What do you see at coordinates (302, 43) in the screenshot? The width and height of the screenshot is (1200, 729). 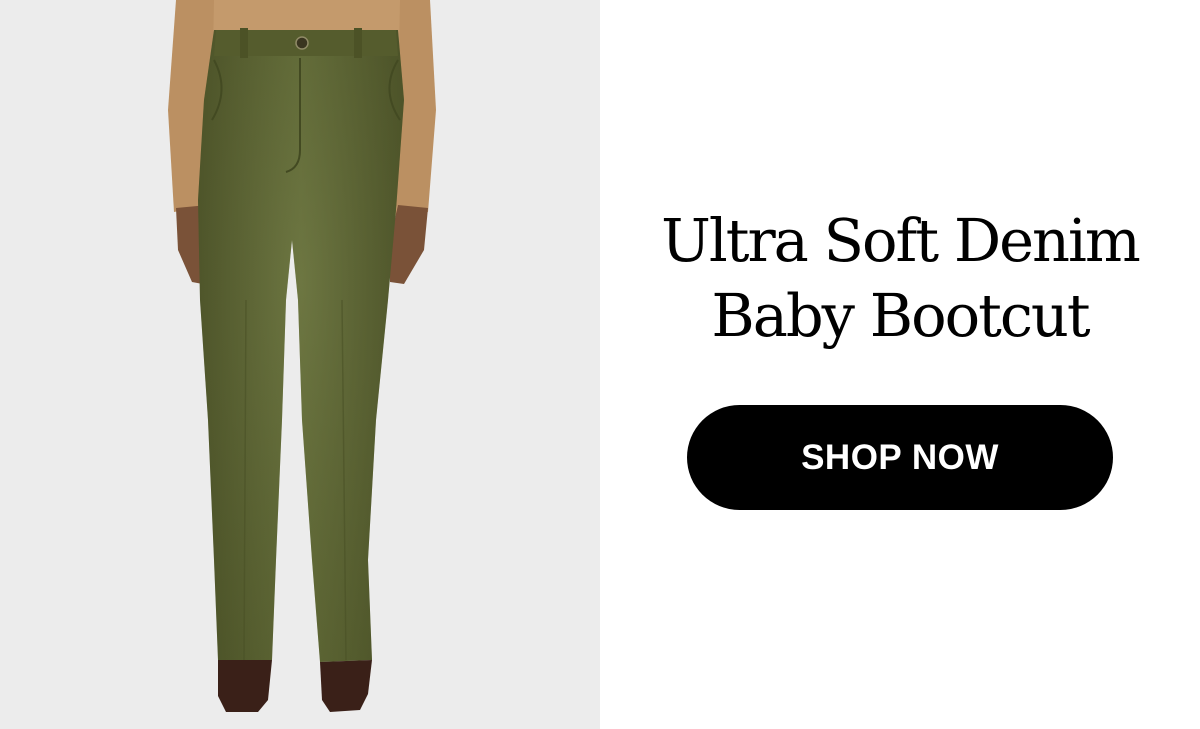 I see `waist-button` at bounding box center [302, 43].